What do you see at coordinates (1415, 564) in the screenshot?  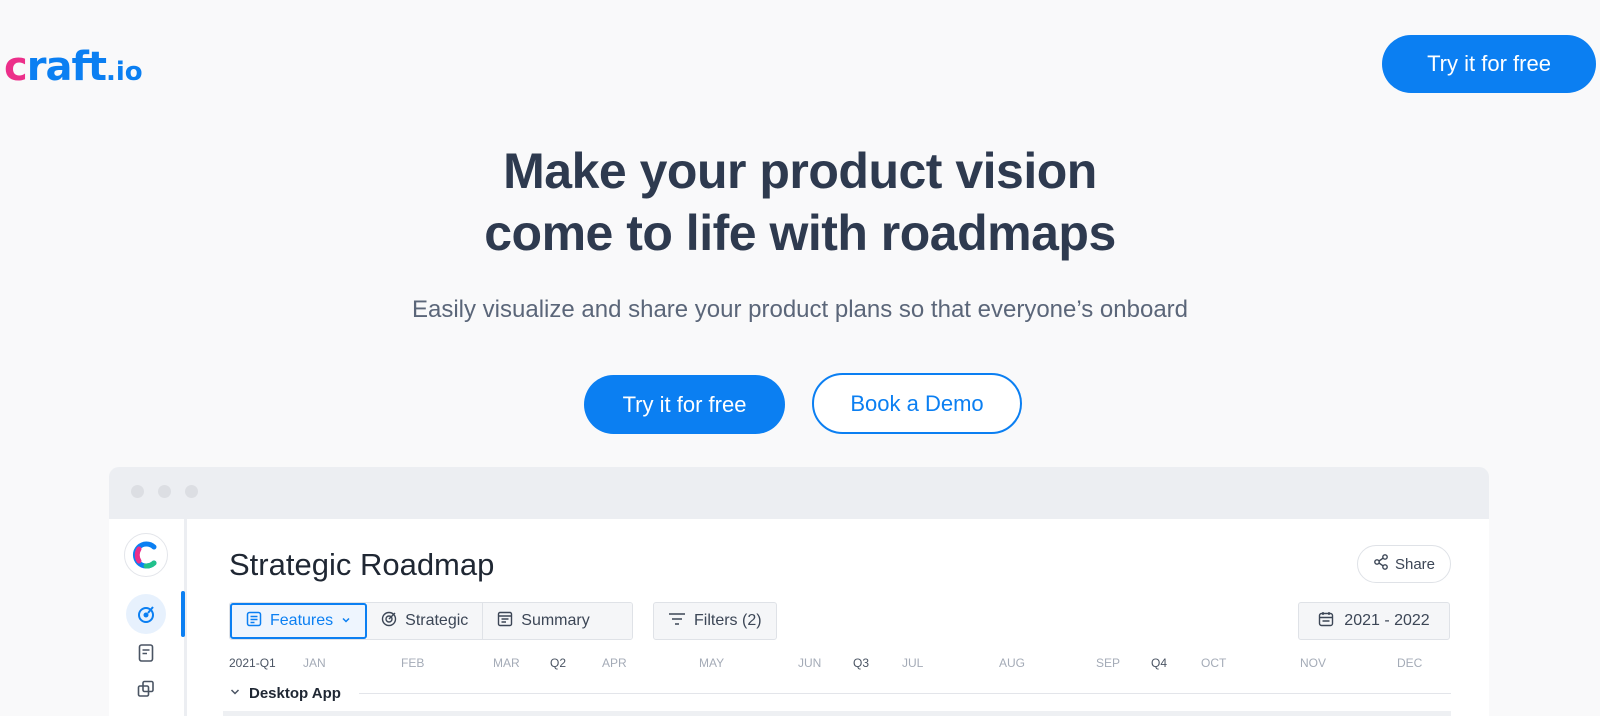 I see `share-label: Share` at bounding box center [1415, 564].